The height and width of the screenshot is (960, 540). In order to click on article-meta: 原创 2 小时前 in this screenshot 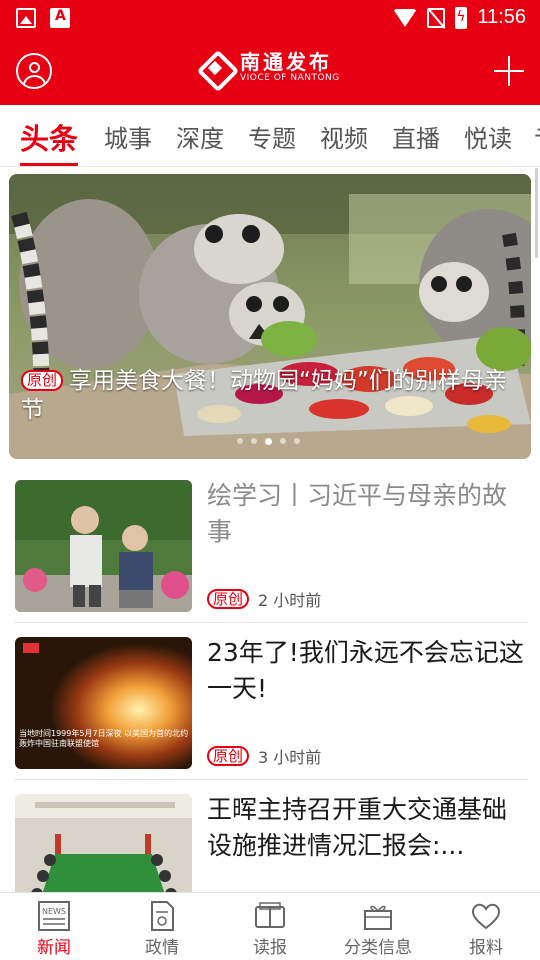, I will do `click(264, 599)`.